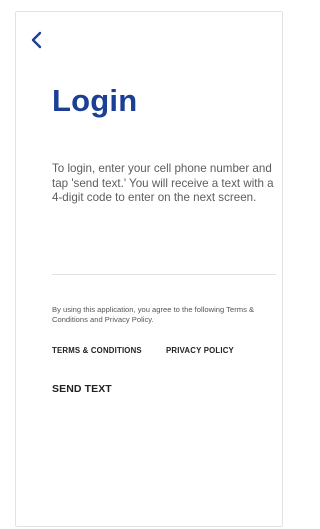 Image resolution: width=320 pixels, height=529 pixels. Describe the element at coordinates (95, 100) in the screenshot. I see `page-title: Login` at that location.